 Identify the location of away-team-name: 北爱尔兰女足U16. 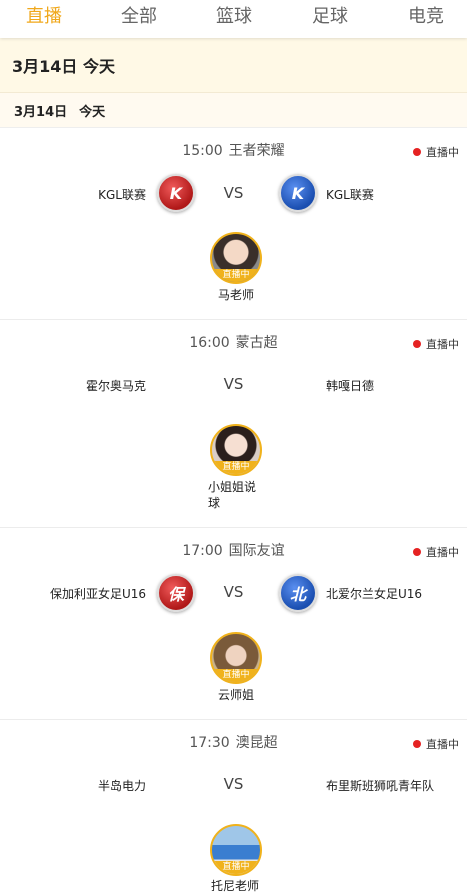
(374, 594).